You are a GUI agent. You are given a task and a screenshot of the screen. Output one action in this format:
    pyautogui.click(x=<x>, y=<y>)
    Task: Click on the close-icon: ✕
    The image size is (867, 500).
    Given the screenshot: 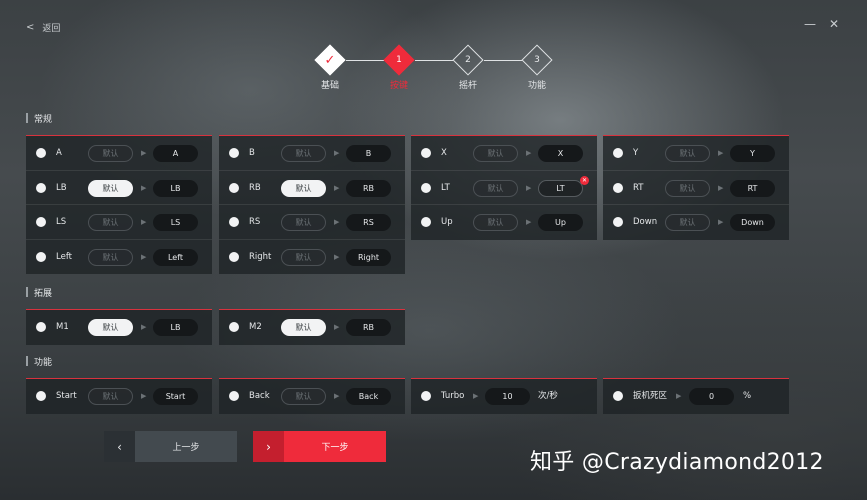 What is the action you would take?
    pyautogui.click(x=834, y=24)
    